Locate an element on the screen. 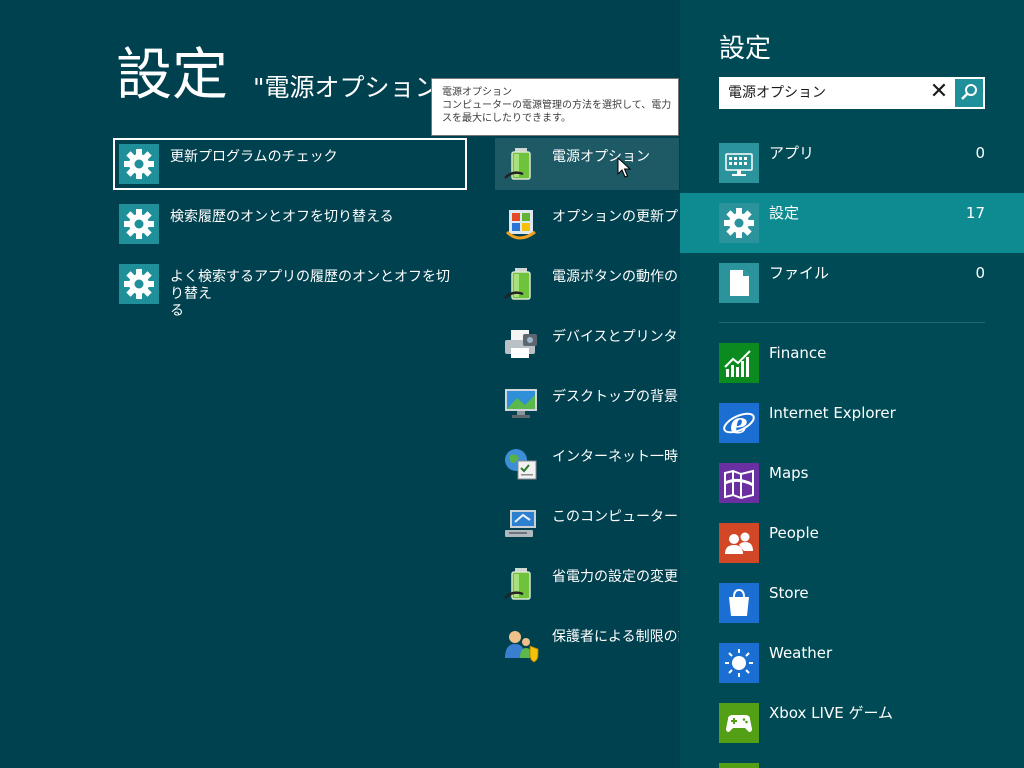 This screenshot has width=1024, height=768. category-label: アプリ is located at coordinates (792, 153).